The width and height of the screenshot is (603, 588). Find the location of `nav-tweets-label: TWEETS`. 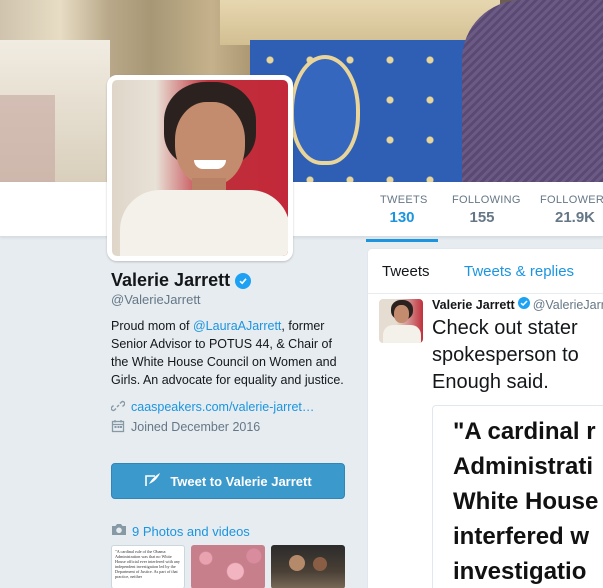

nav-tweets-label: TWEETS is located at coordinates (404, 200).